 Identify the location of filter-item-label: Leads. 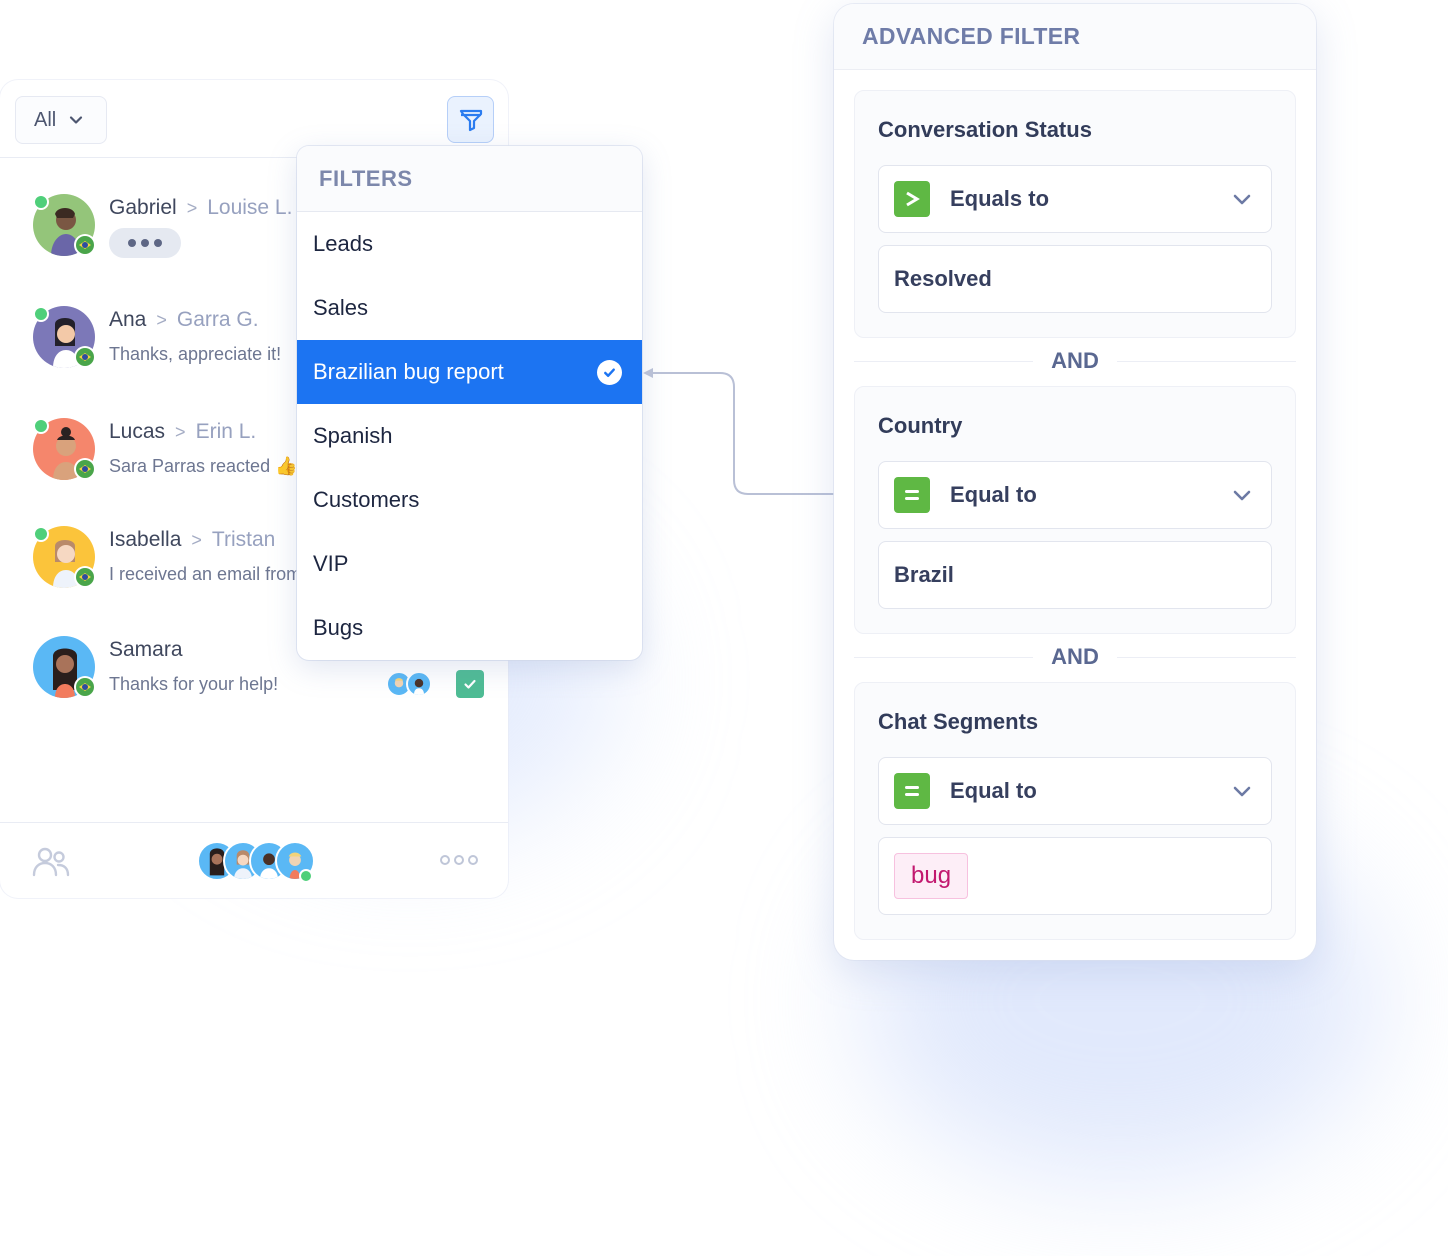
(343, 243).